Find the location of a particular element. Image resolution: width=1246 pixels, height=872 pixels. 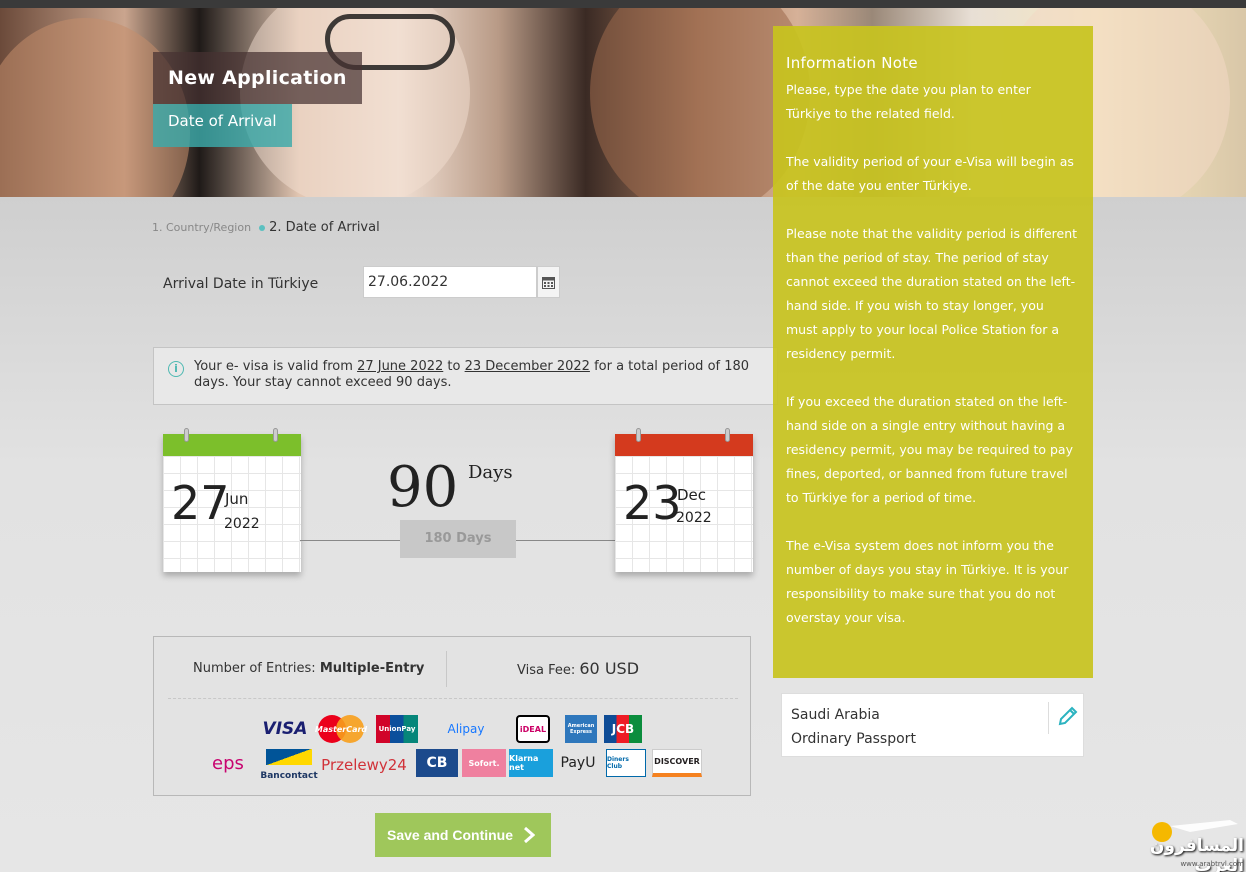

top-bar is located at coordinates (623, 4).